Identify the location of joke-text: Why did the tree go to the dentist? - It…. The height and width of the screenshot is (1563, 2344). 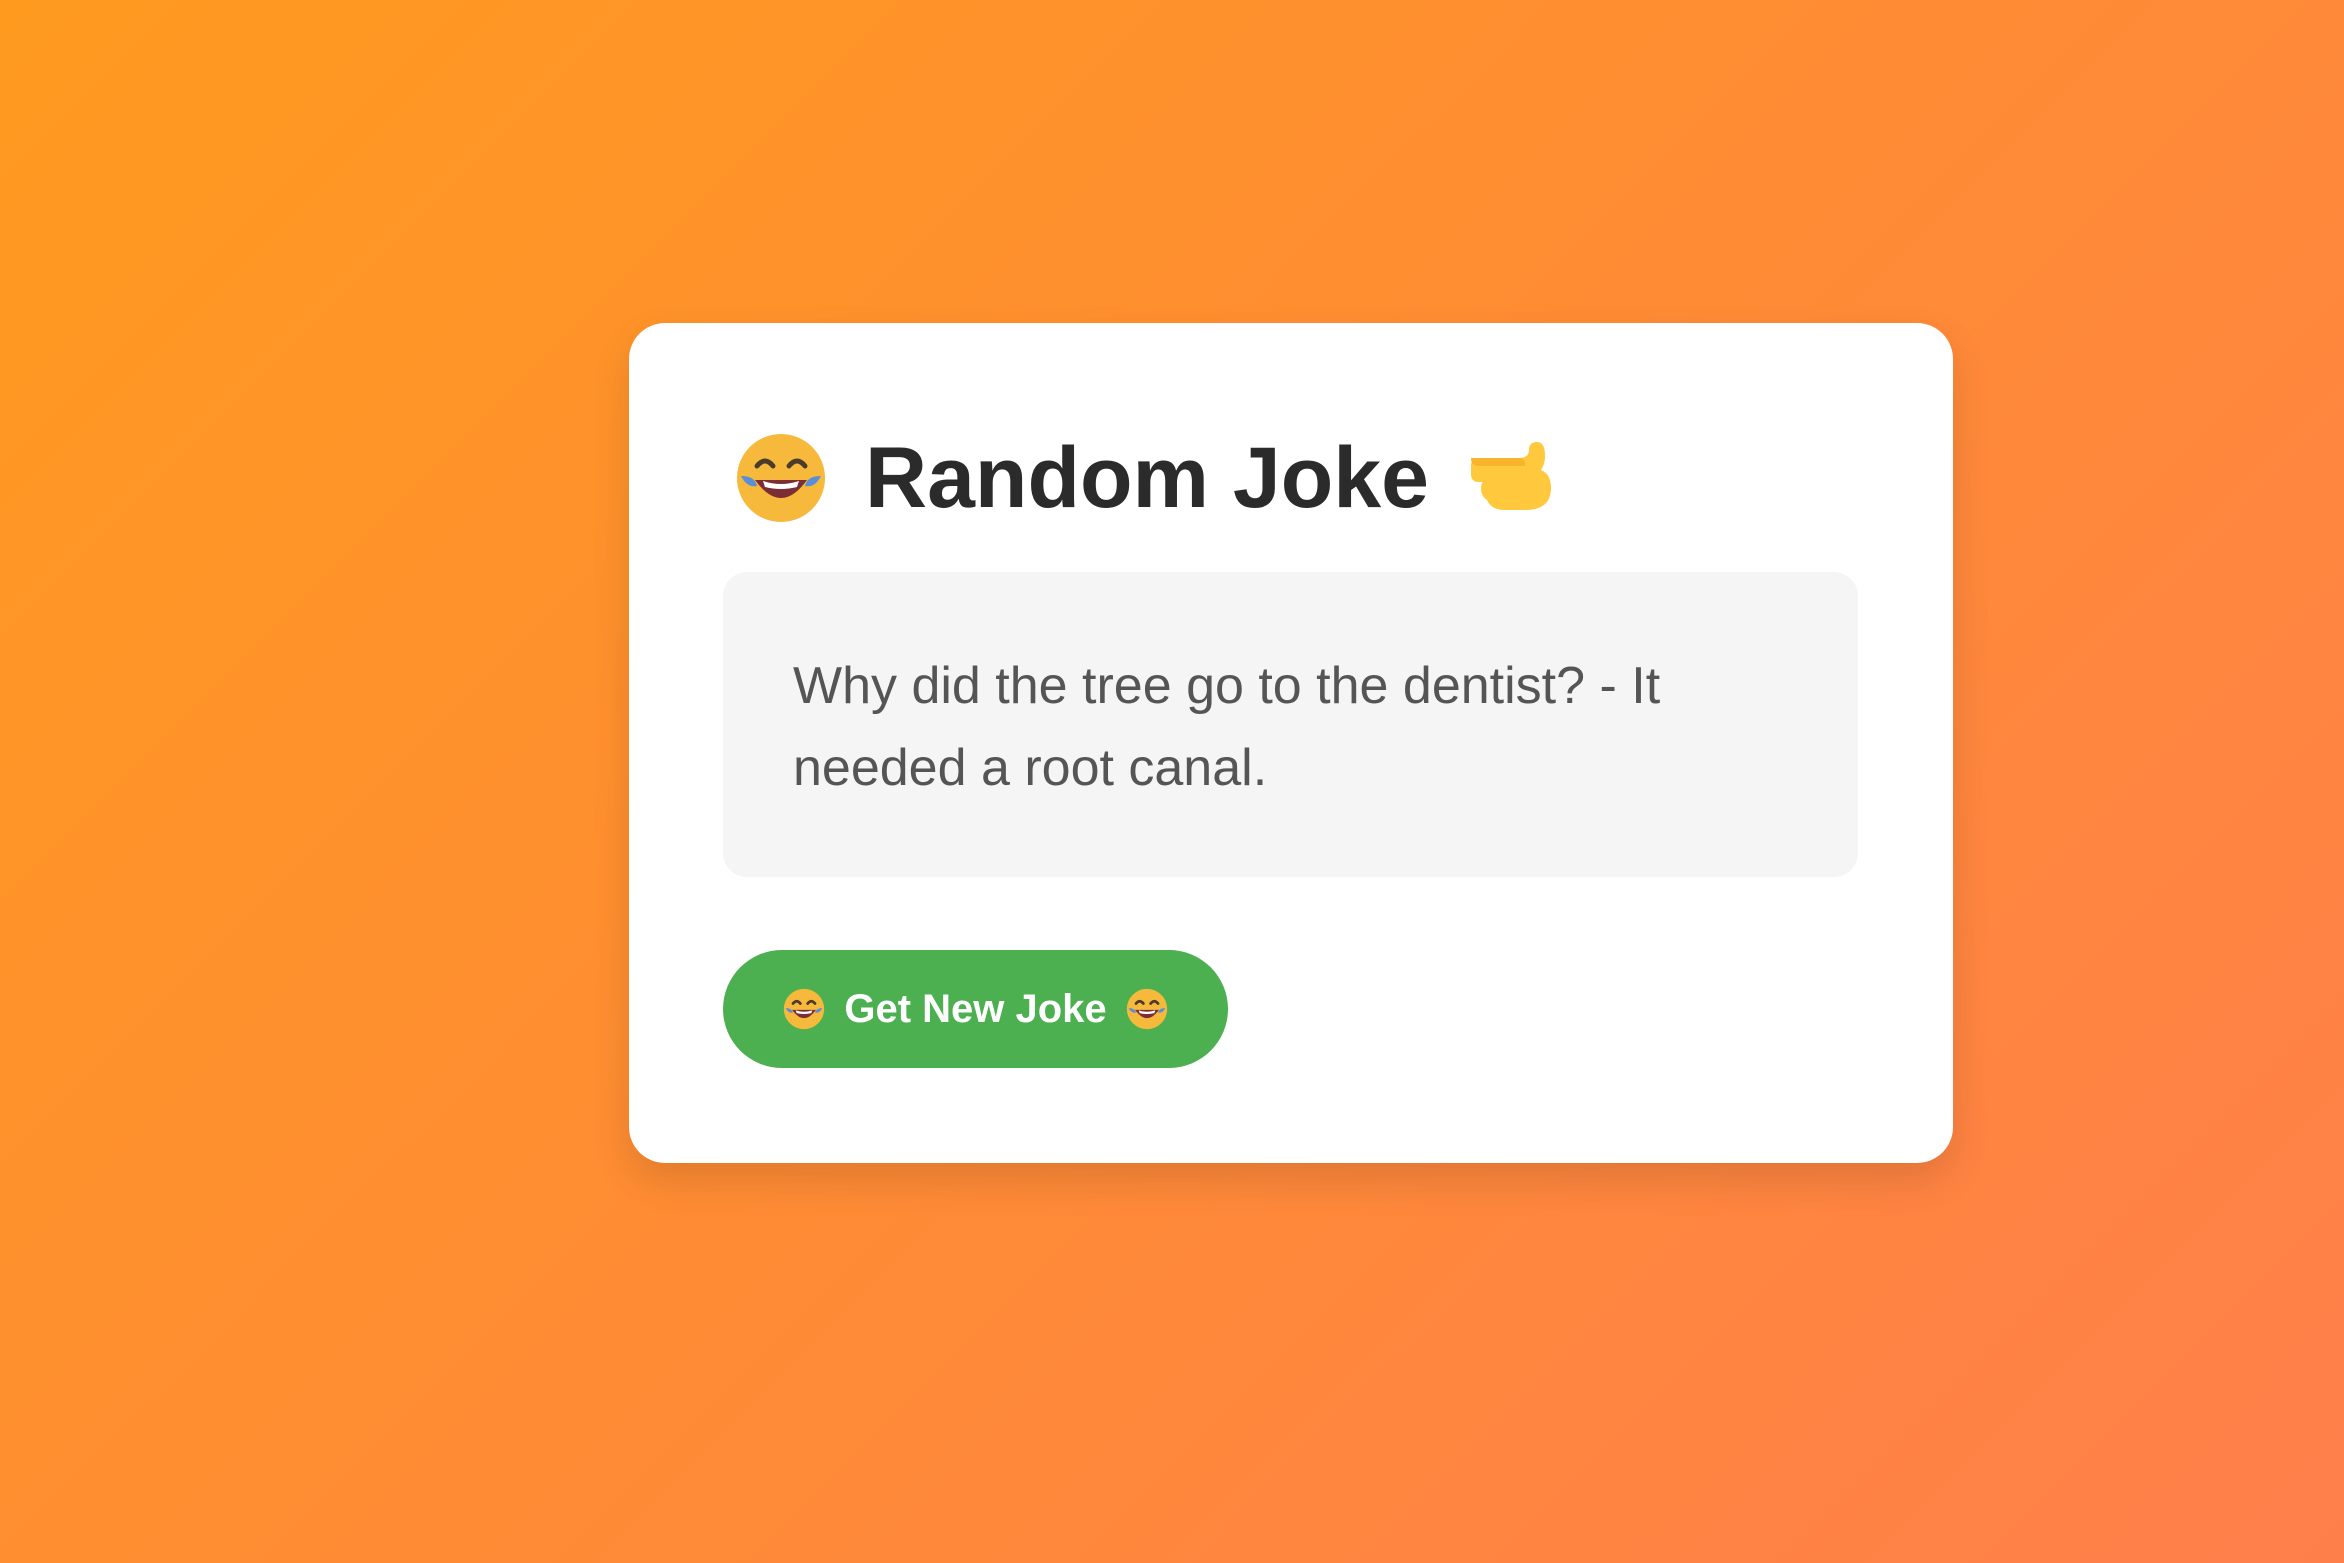
(1227, 727).